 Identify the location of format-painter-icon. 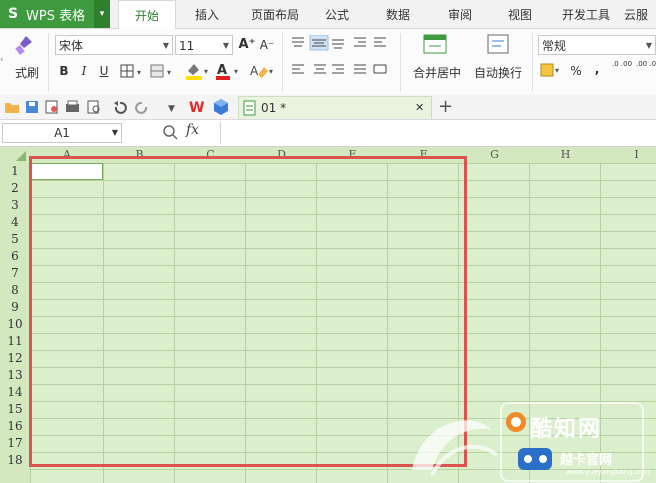
(24, 45).